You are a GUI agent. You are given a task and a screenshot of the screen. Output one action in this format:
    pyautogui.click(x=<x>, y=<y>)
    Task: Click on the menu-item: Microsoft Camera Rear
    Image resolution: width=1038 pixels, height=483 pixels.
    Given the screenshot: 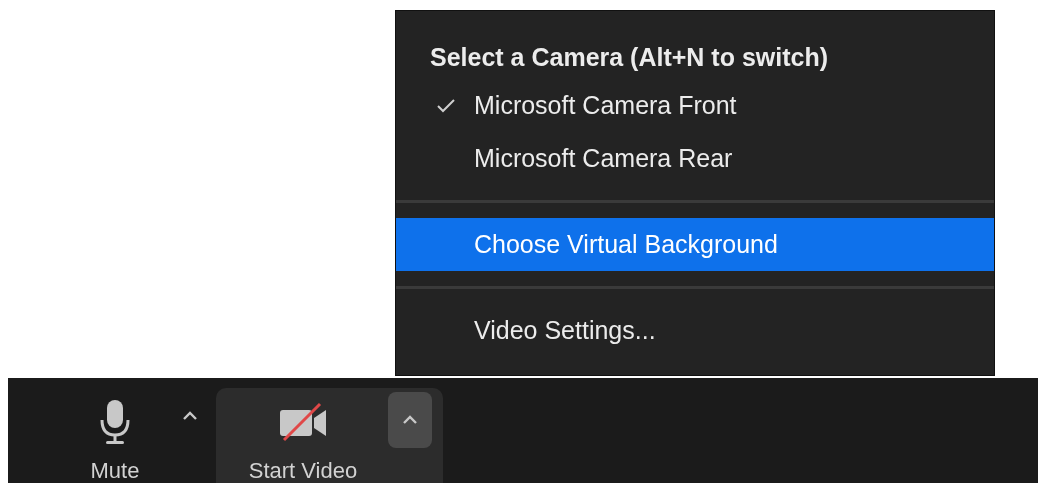 What is the action you would take?
    pyautogui.click(x=695, y=158)
    